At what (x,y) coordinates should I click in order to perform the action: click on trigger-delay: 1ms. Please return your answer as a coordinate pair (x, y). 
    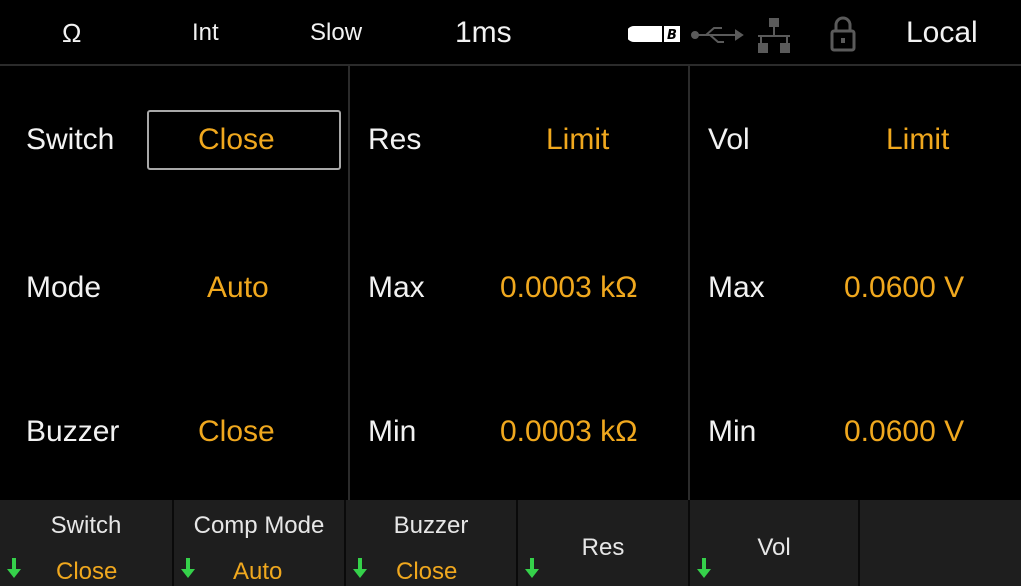
    Looking at the image, I should click on (483, 32).